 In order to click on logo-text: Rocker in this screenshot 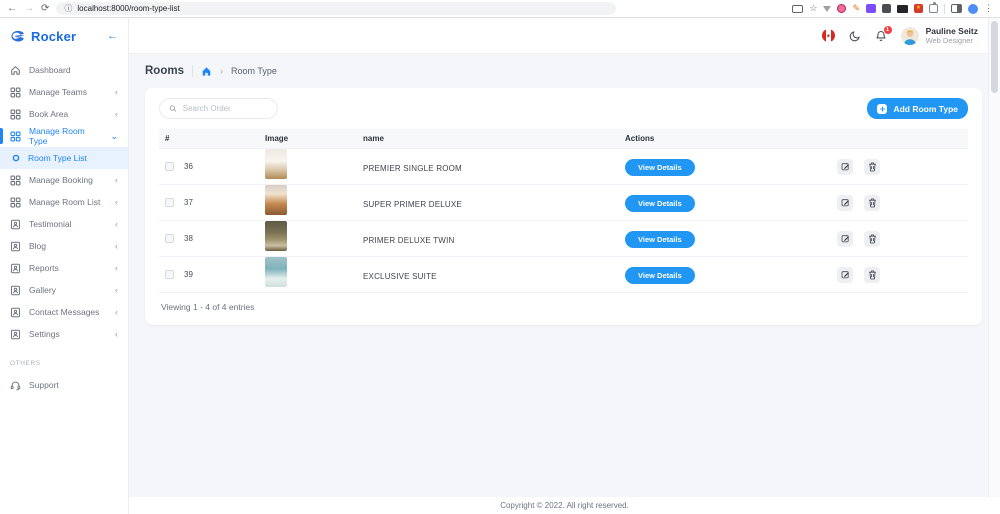, I will do `click(54, 36)`.